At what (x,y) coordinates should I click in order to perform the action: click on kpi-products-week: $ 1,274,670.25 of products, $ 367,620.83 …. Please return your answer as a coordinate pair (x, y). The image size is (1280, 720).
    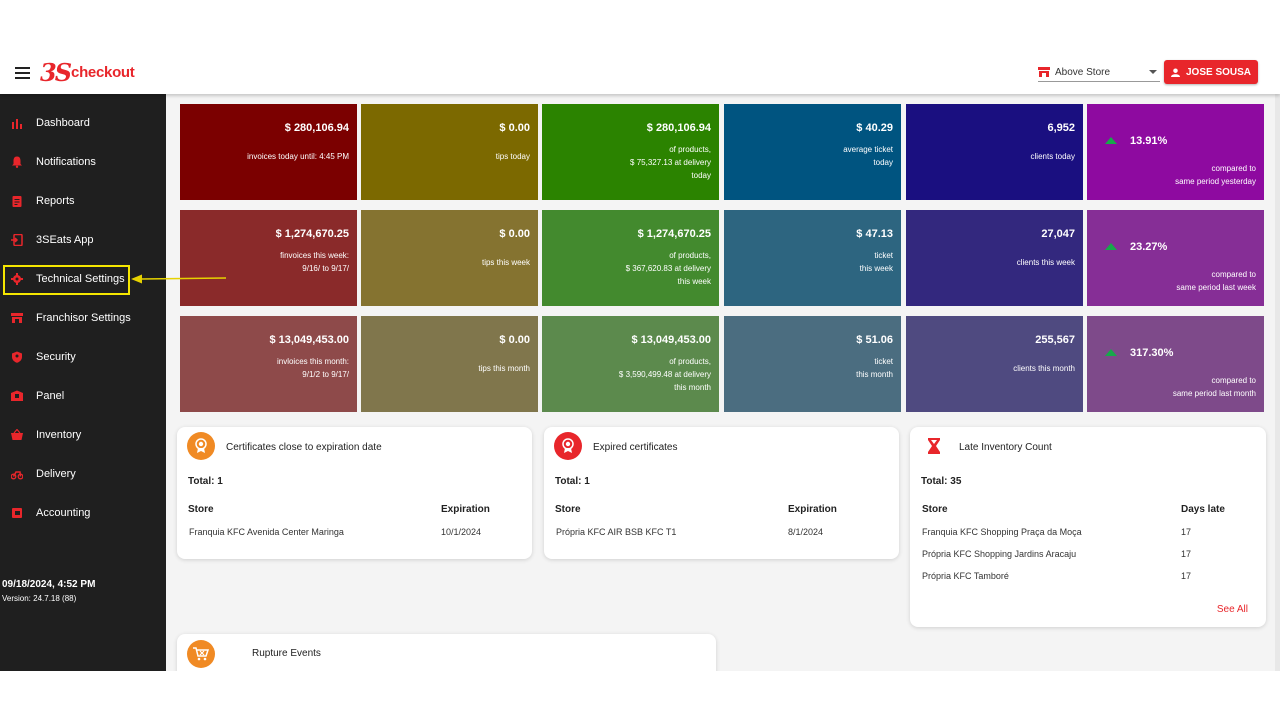
    Looking at the image, I should click on (630, 258).